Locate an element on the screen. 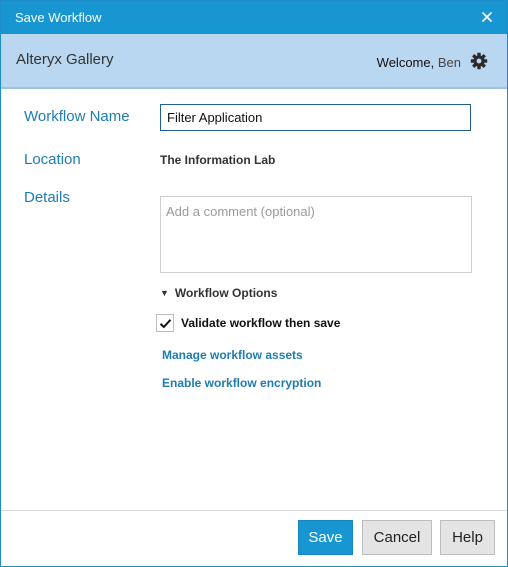 The height and width of the screenshot is (567, 508). cancel-button: Cancel is located at coordinates (397, 537).